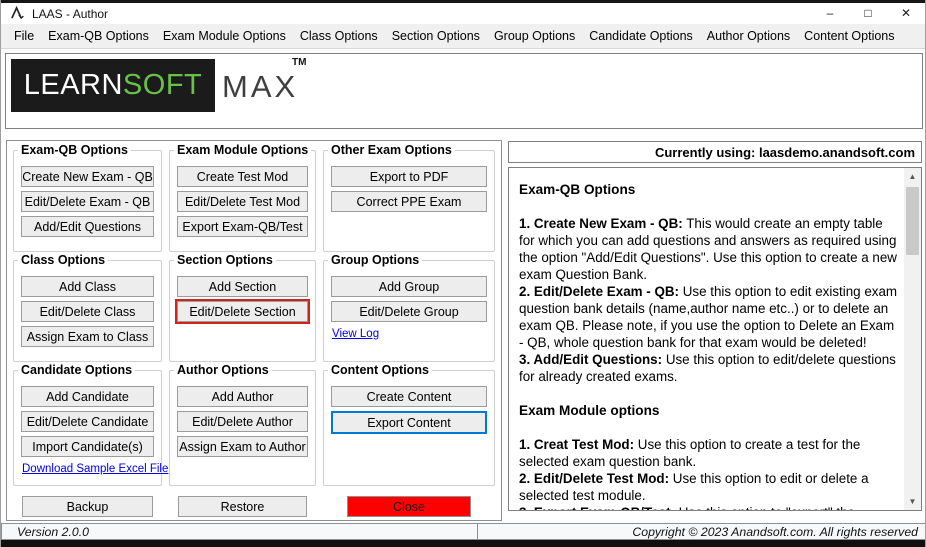 Image resolution: width=926 pixels, height=547 pixels. What do you see at coordinates (242, 176) in the screenshot?
I see `create-test-mod-button: Create Test Mod` at bounding box center [242, 176].